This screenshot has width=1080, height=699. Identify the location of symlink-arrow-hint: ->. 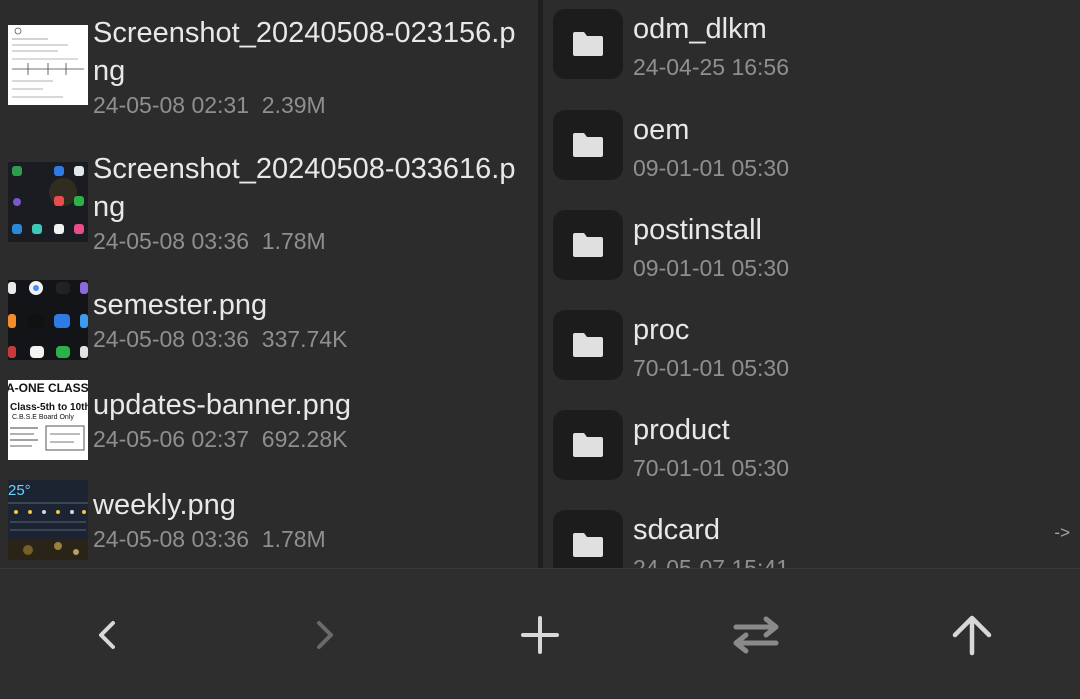
(1062, 532).